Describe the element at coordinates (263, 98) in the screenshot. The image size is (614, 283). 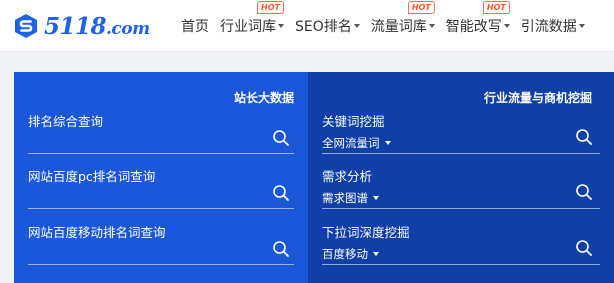
I see `column-title: 站长大数据` at that location.